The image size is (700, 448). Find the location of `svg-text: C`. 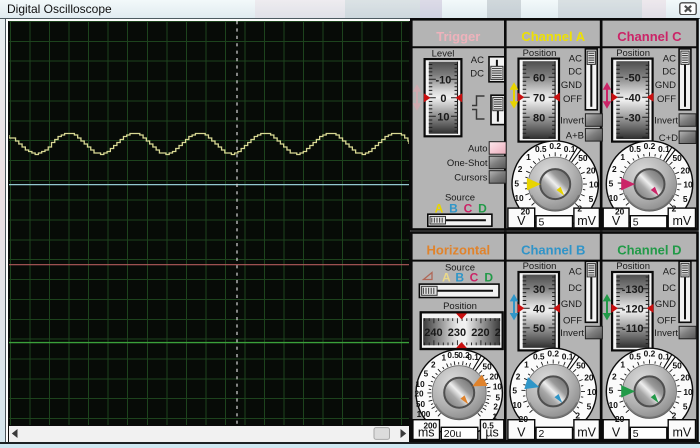

svg-text: C is located at coordinates (468, 209).